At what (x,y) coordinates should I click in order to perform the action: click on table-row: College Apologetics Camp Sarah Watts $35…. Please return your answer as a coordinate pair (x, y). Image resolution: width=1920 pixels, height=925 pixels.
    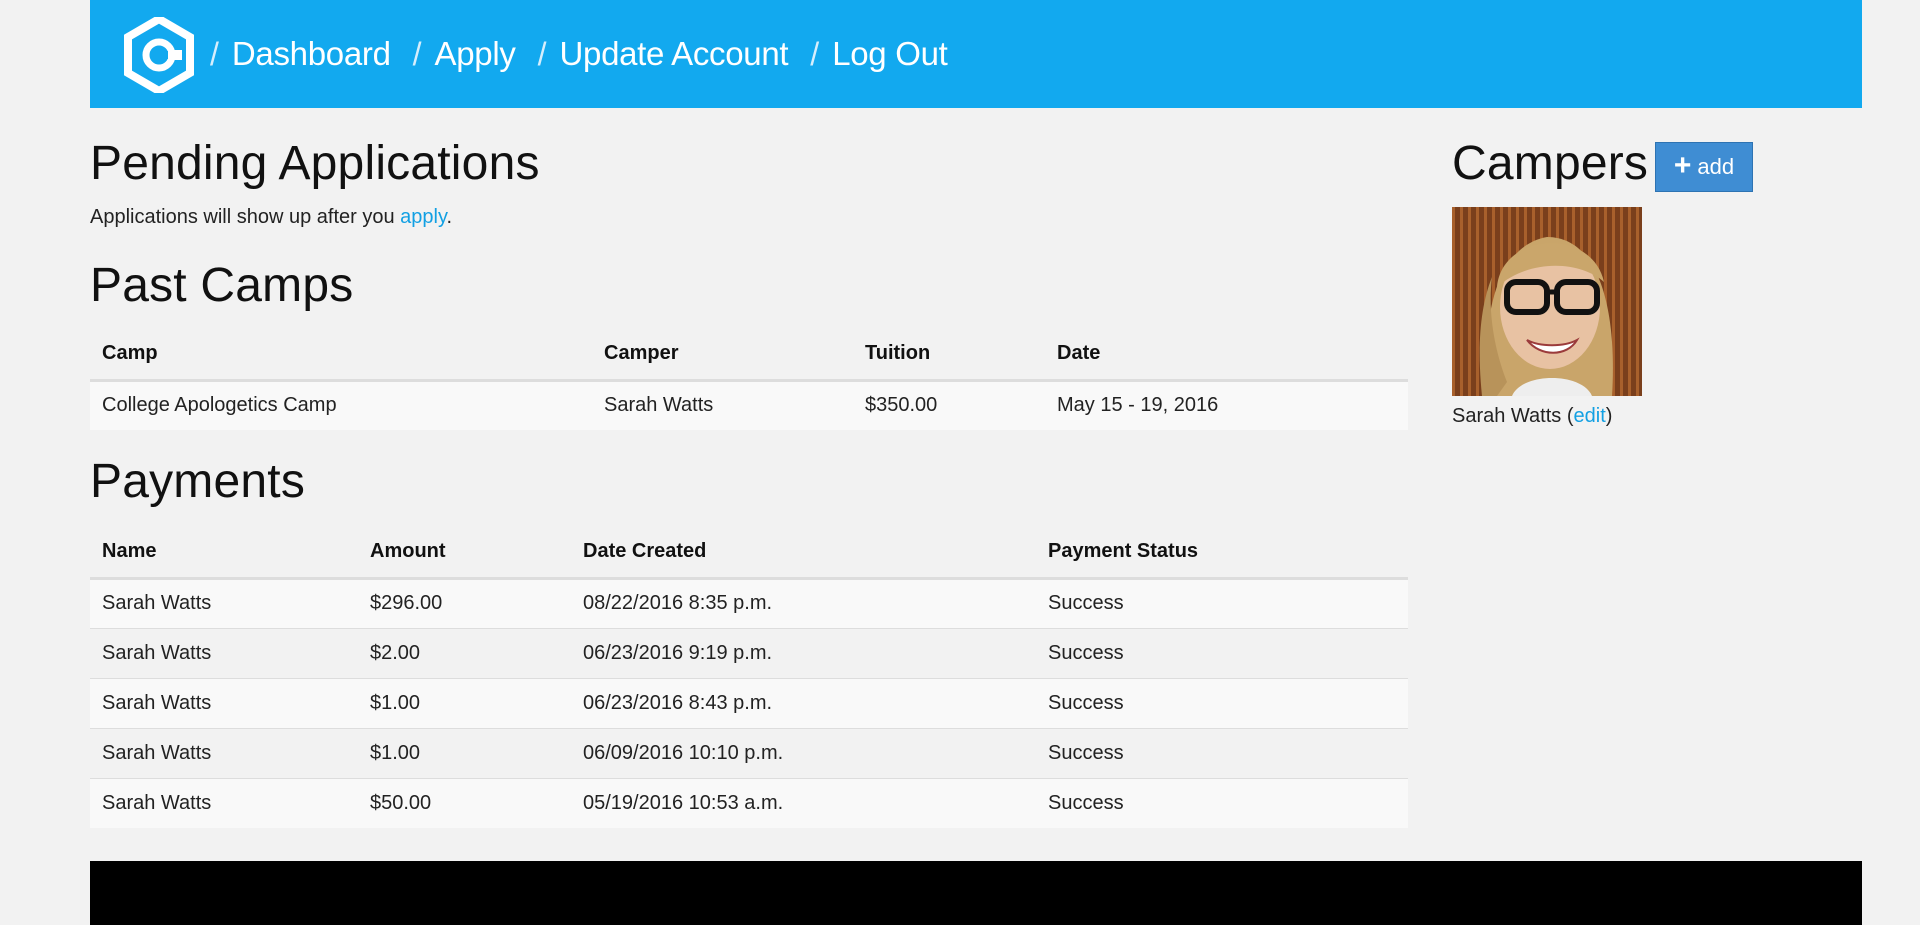
    Looking at the image, I should click on (749, 404).